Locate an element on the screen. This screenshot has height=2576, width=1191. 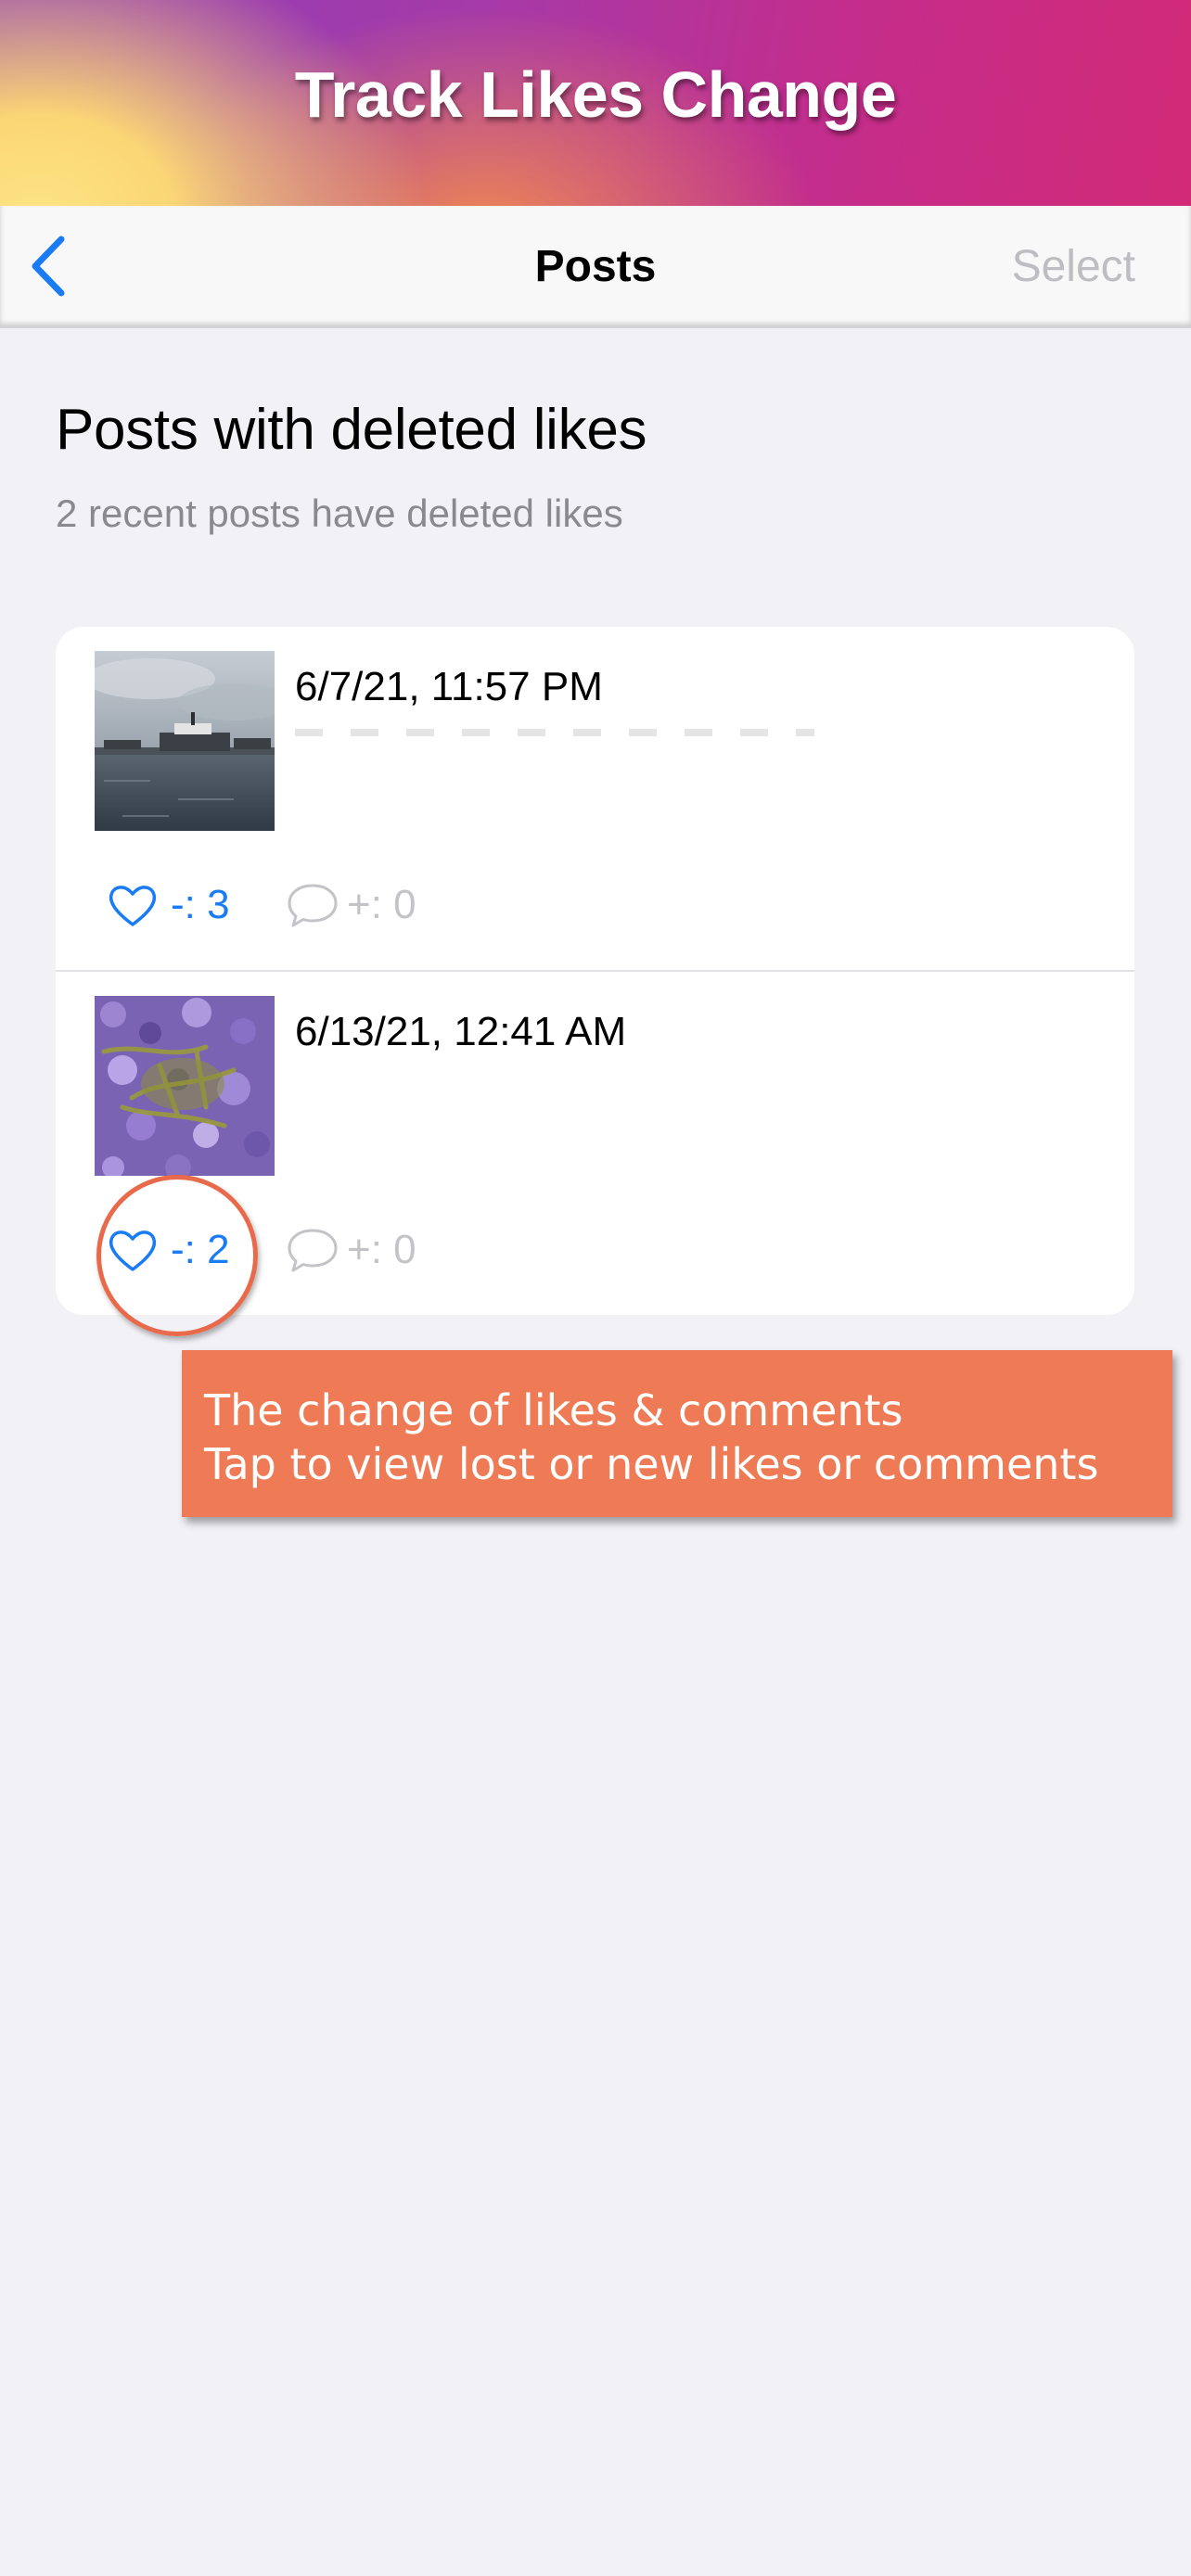
heart-icon is located at coordinates (133, 906).